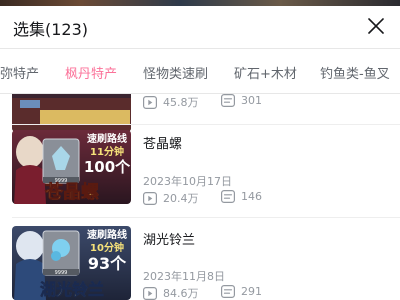 This screenshot has height=300, width=400. I want to click on danmaku-count: 146, so click(241, 196).